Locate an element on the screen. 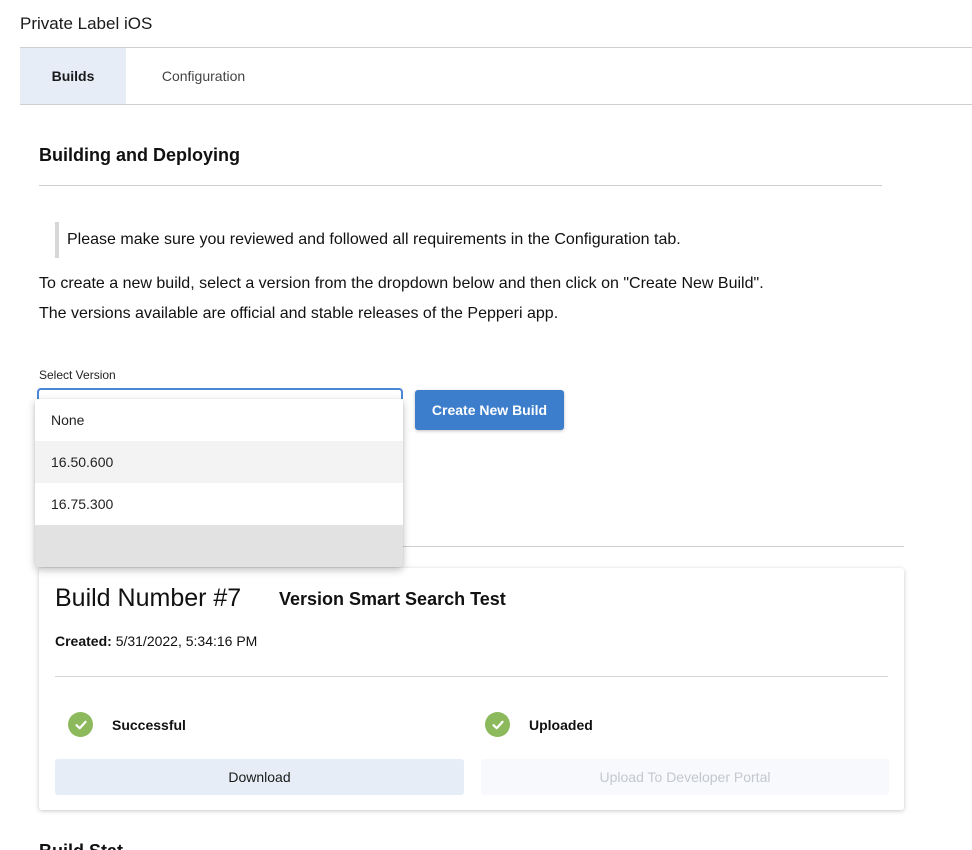 The height and width of the screenshot is (850, 972). tab-builds: Builds is located at coordinates (73, 76).